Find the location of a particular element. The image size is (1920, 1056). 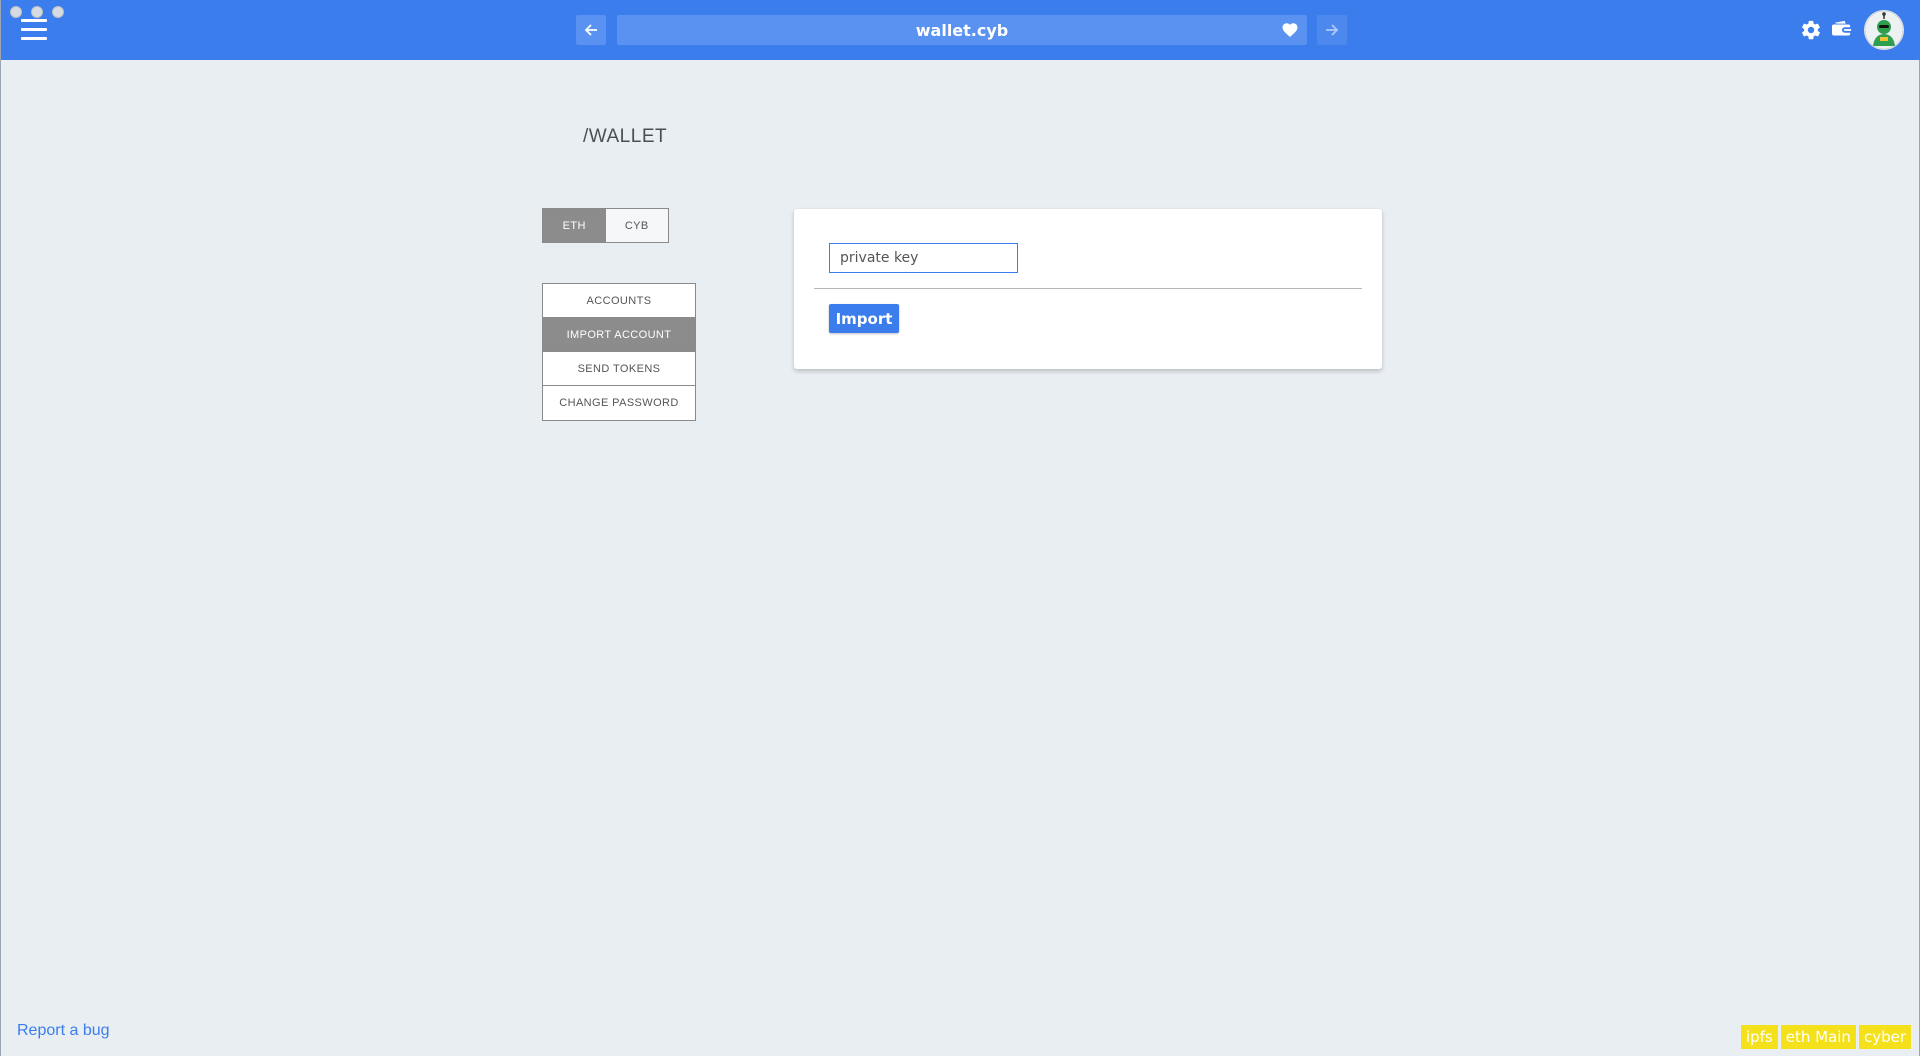

import-account-card: Import is located at coordinates (1088, 289).